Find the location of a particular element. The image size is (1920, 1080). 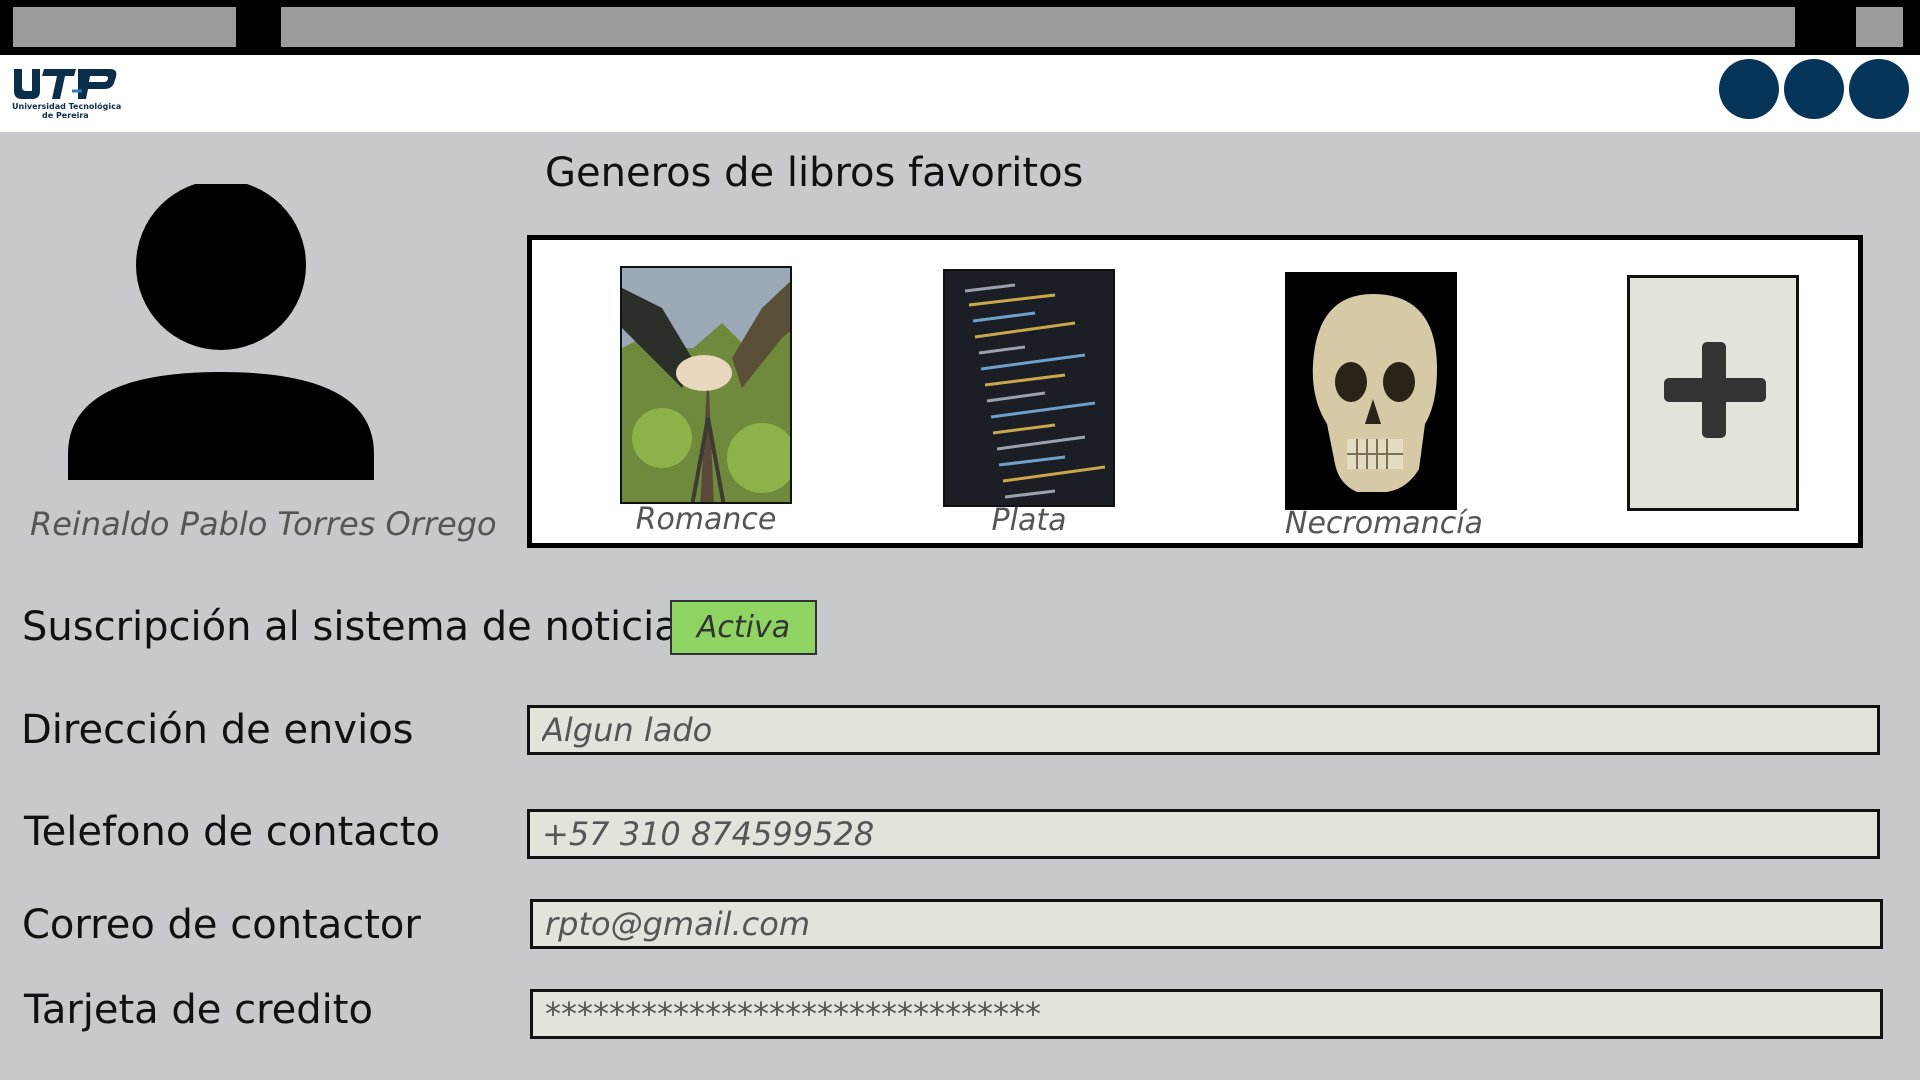

user-name: Reinaldo Pablo Torres Orrego is located at coordinates (263, 524).